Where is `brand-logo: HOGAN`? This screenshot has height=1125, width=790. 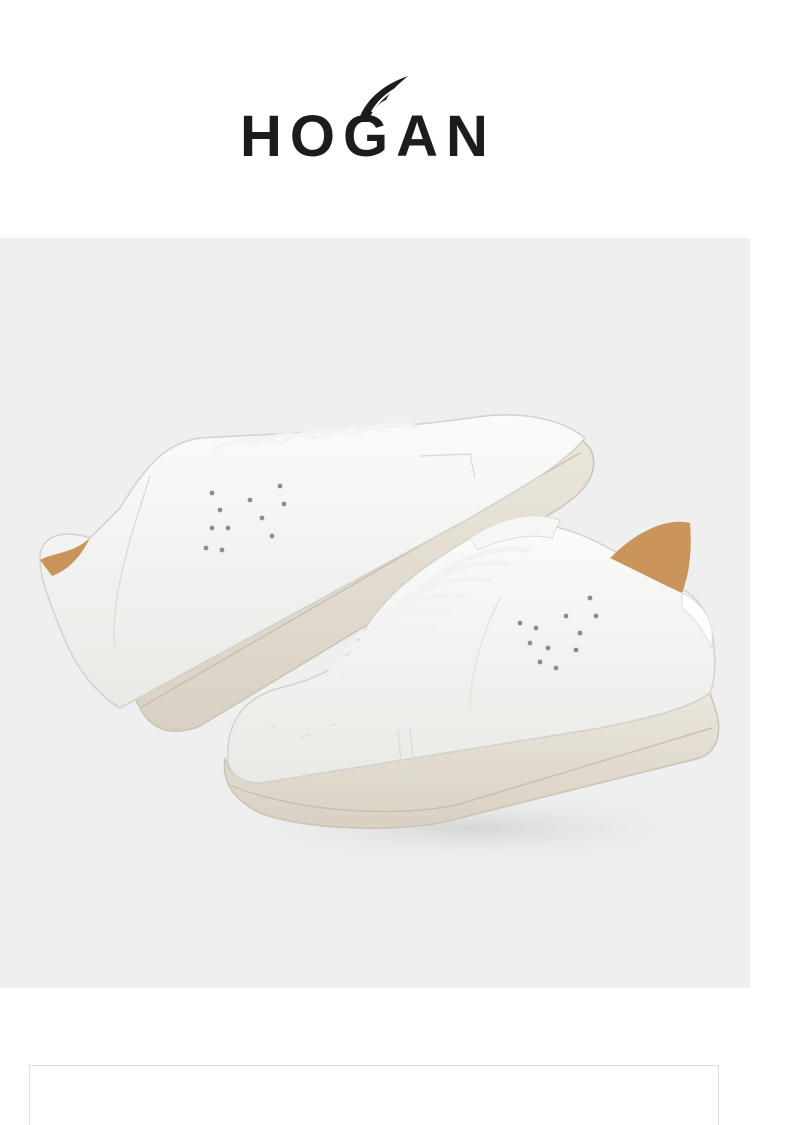 brand-logo: HOGAN is located at coordinates (375, 120).